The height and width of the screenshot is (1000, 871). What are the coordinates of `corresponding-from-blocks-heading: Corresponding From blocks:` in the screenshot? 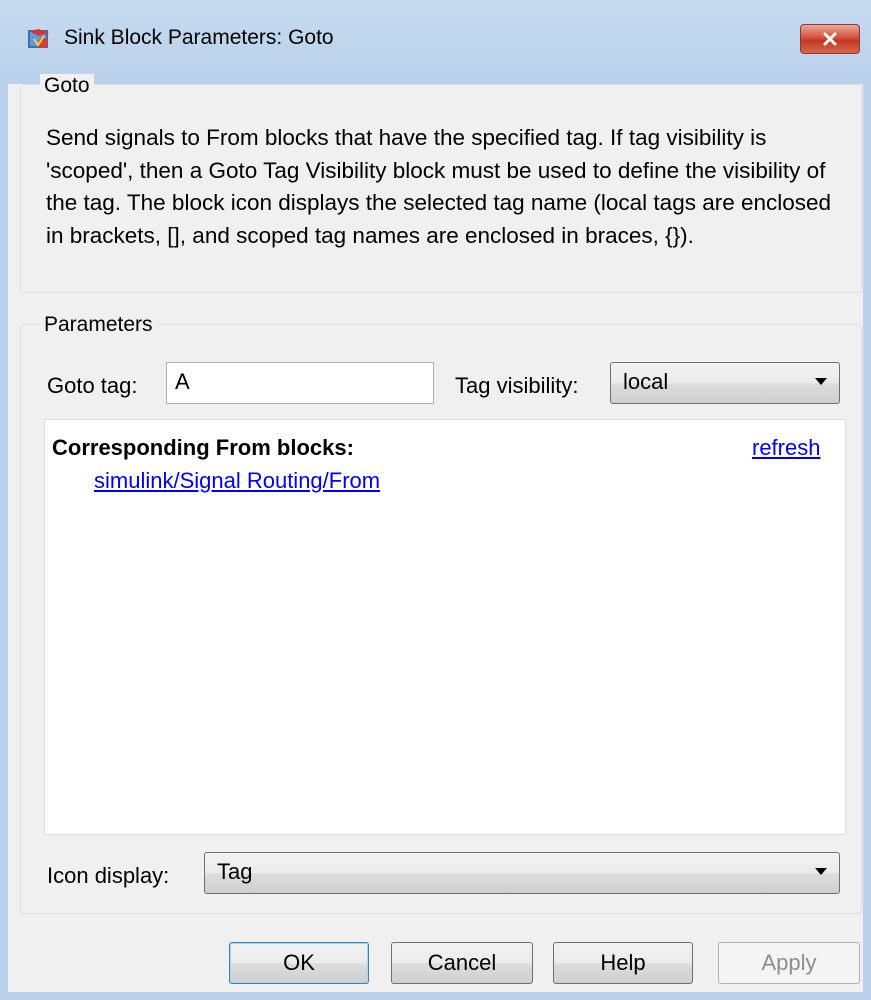 It's located at (203, 447).